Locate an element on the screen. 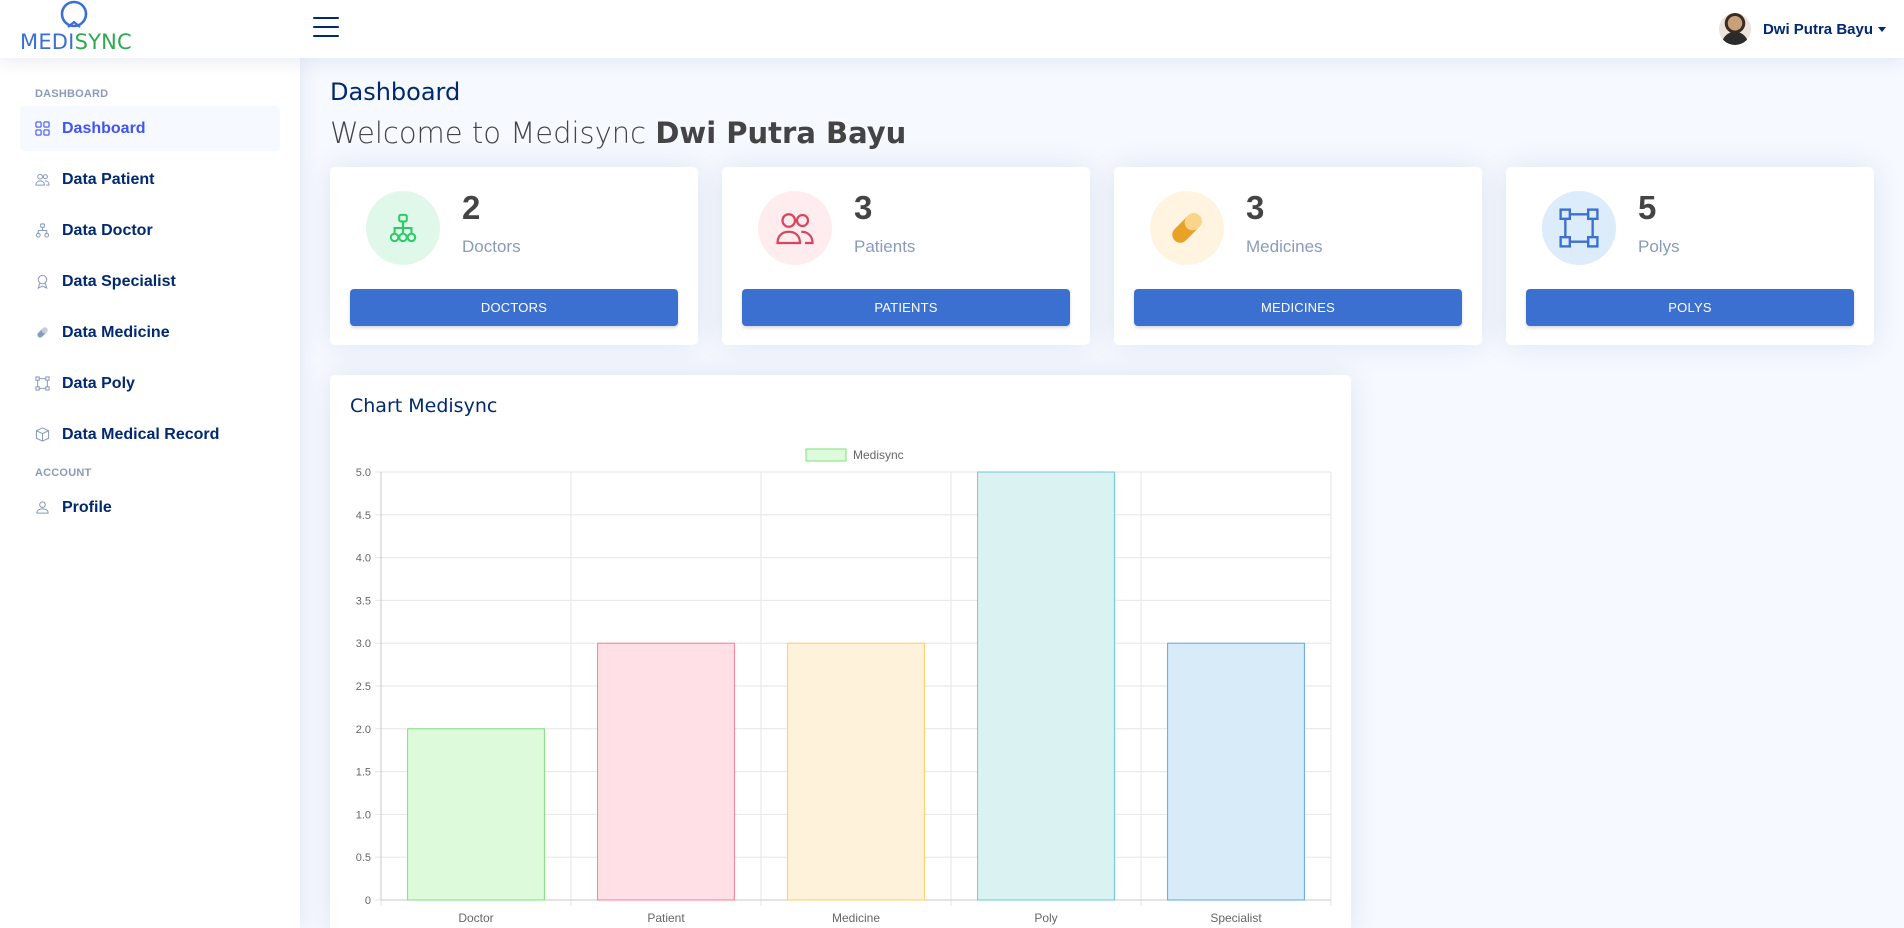 This screenshot has height=928, width=1904. sidebar-heading-account: ACCOUNT is located at coordinates (63, 473).